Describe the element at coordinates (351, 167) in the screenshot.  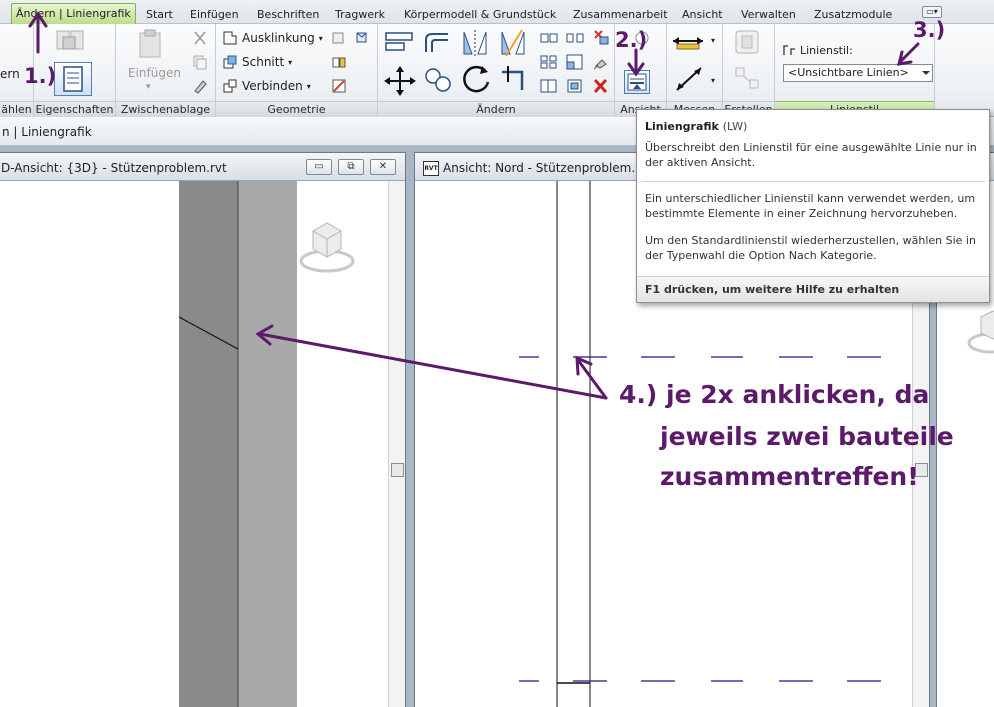
I see `view-3d-restore-button: ⧉` at that location.